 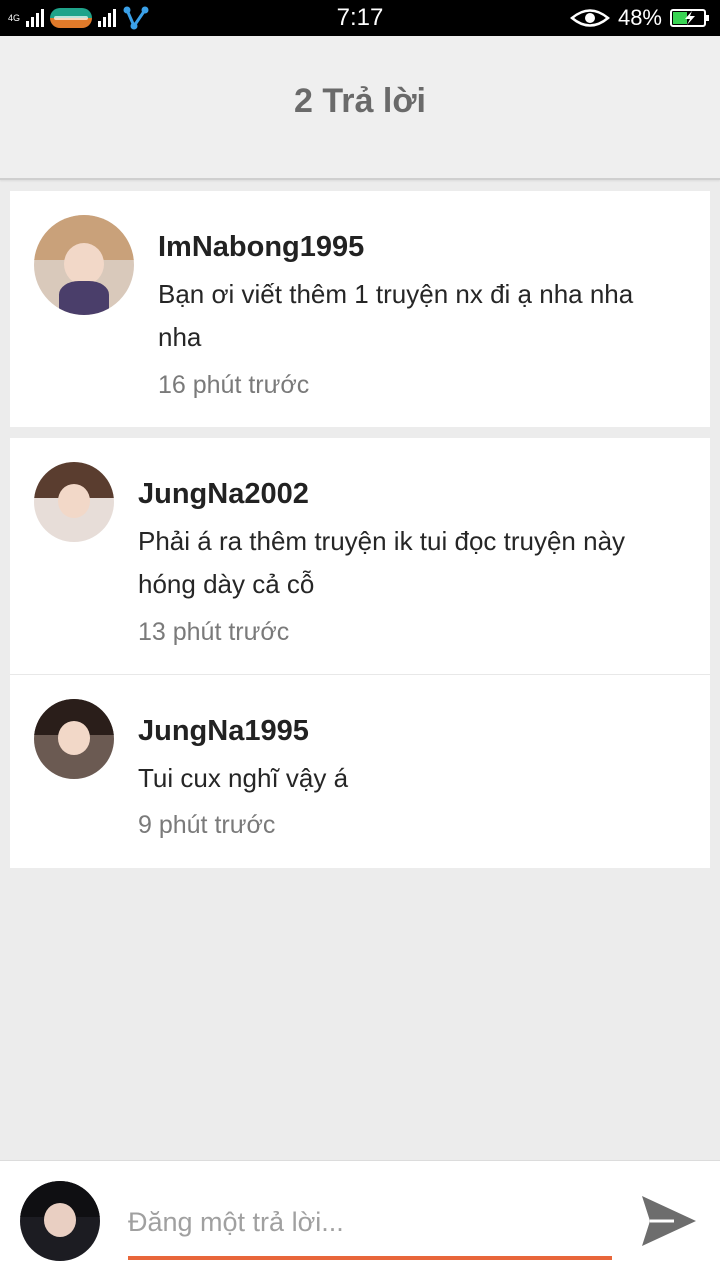 What do you see at coordinates (360, 101) in the screenshot?
I see `page-title: 2 Trả lời` at bounding box center [360, 101].